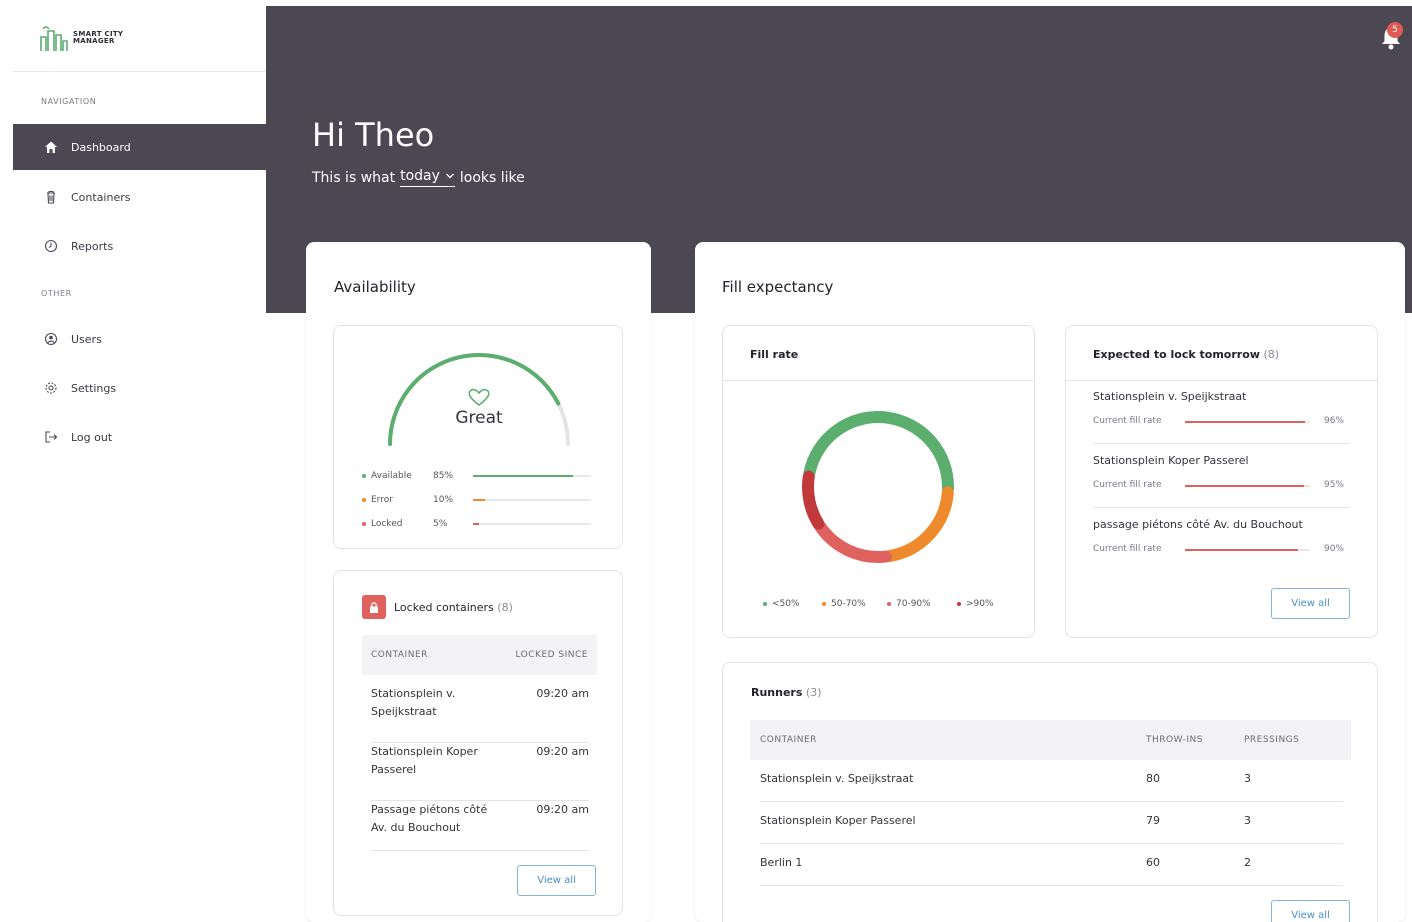 The image size is (1412, 922). What do you see at coordinates (1171, 460) in the screenshot?
I see `expected-item-name: Stationsplein Koper Passerel` at bounding box center [1171, 460].